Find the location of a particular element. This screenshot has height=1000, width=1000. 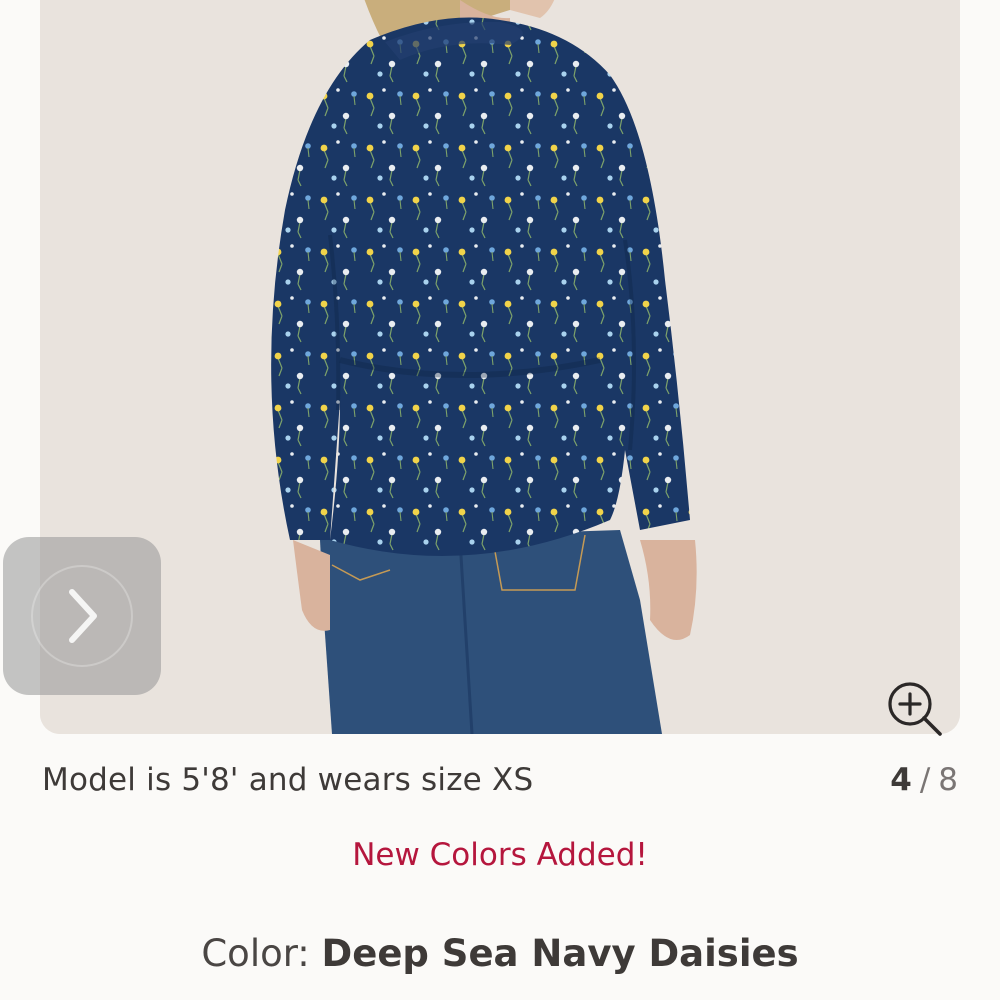

zoom-button is located at coordinates (914, 708).